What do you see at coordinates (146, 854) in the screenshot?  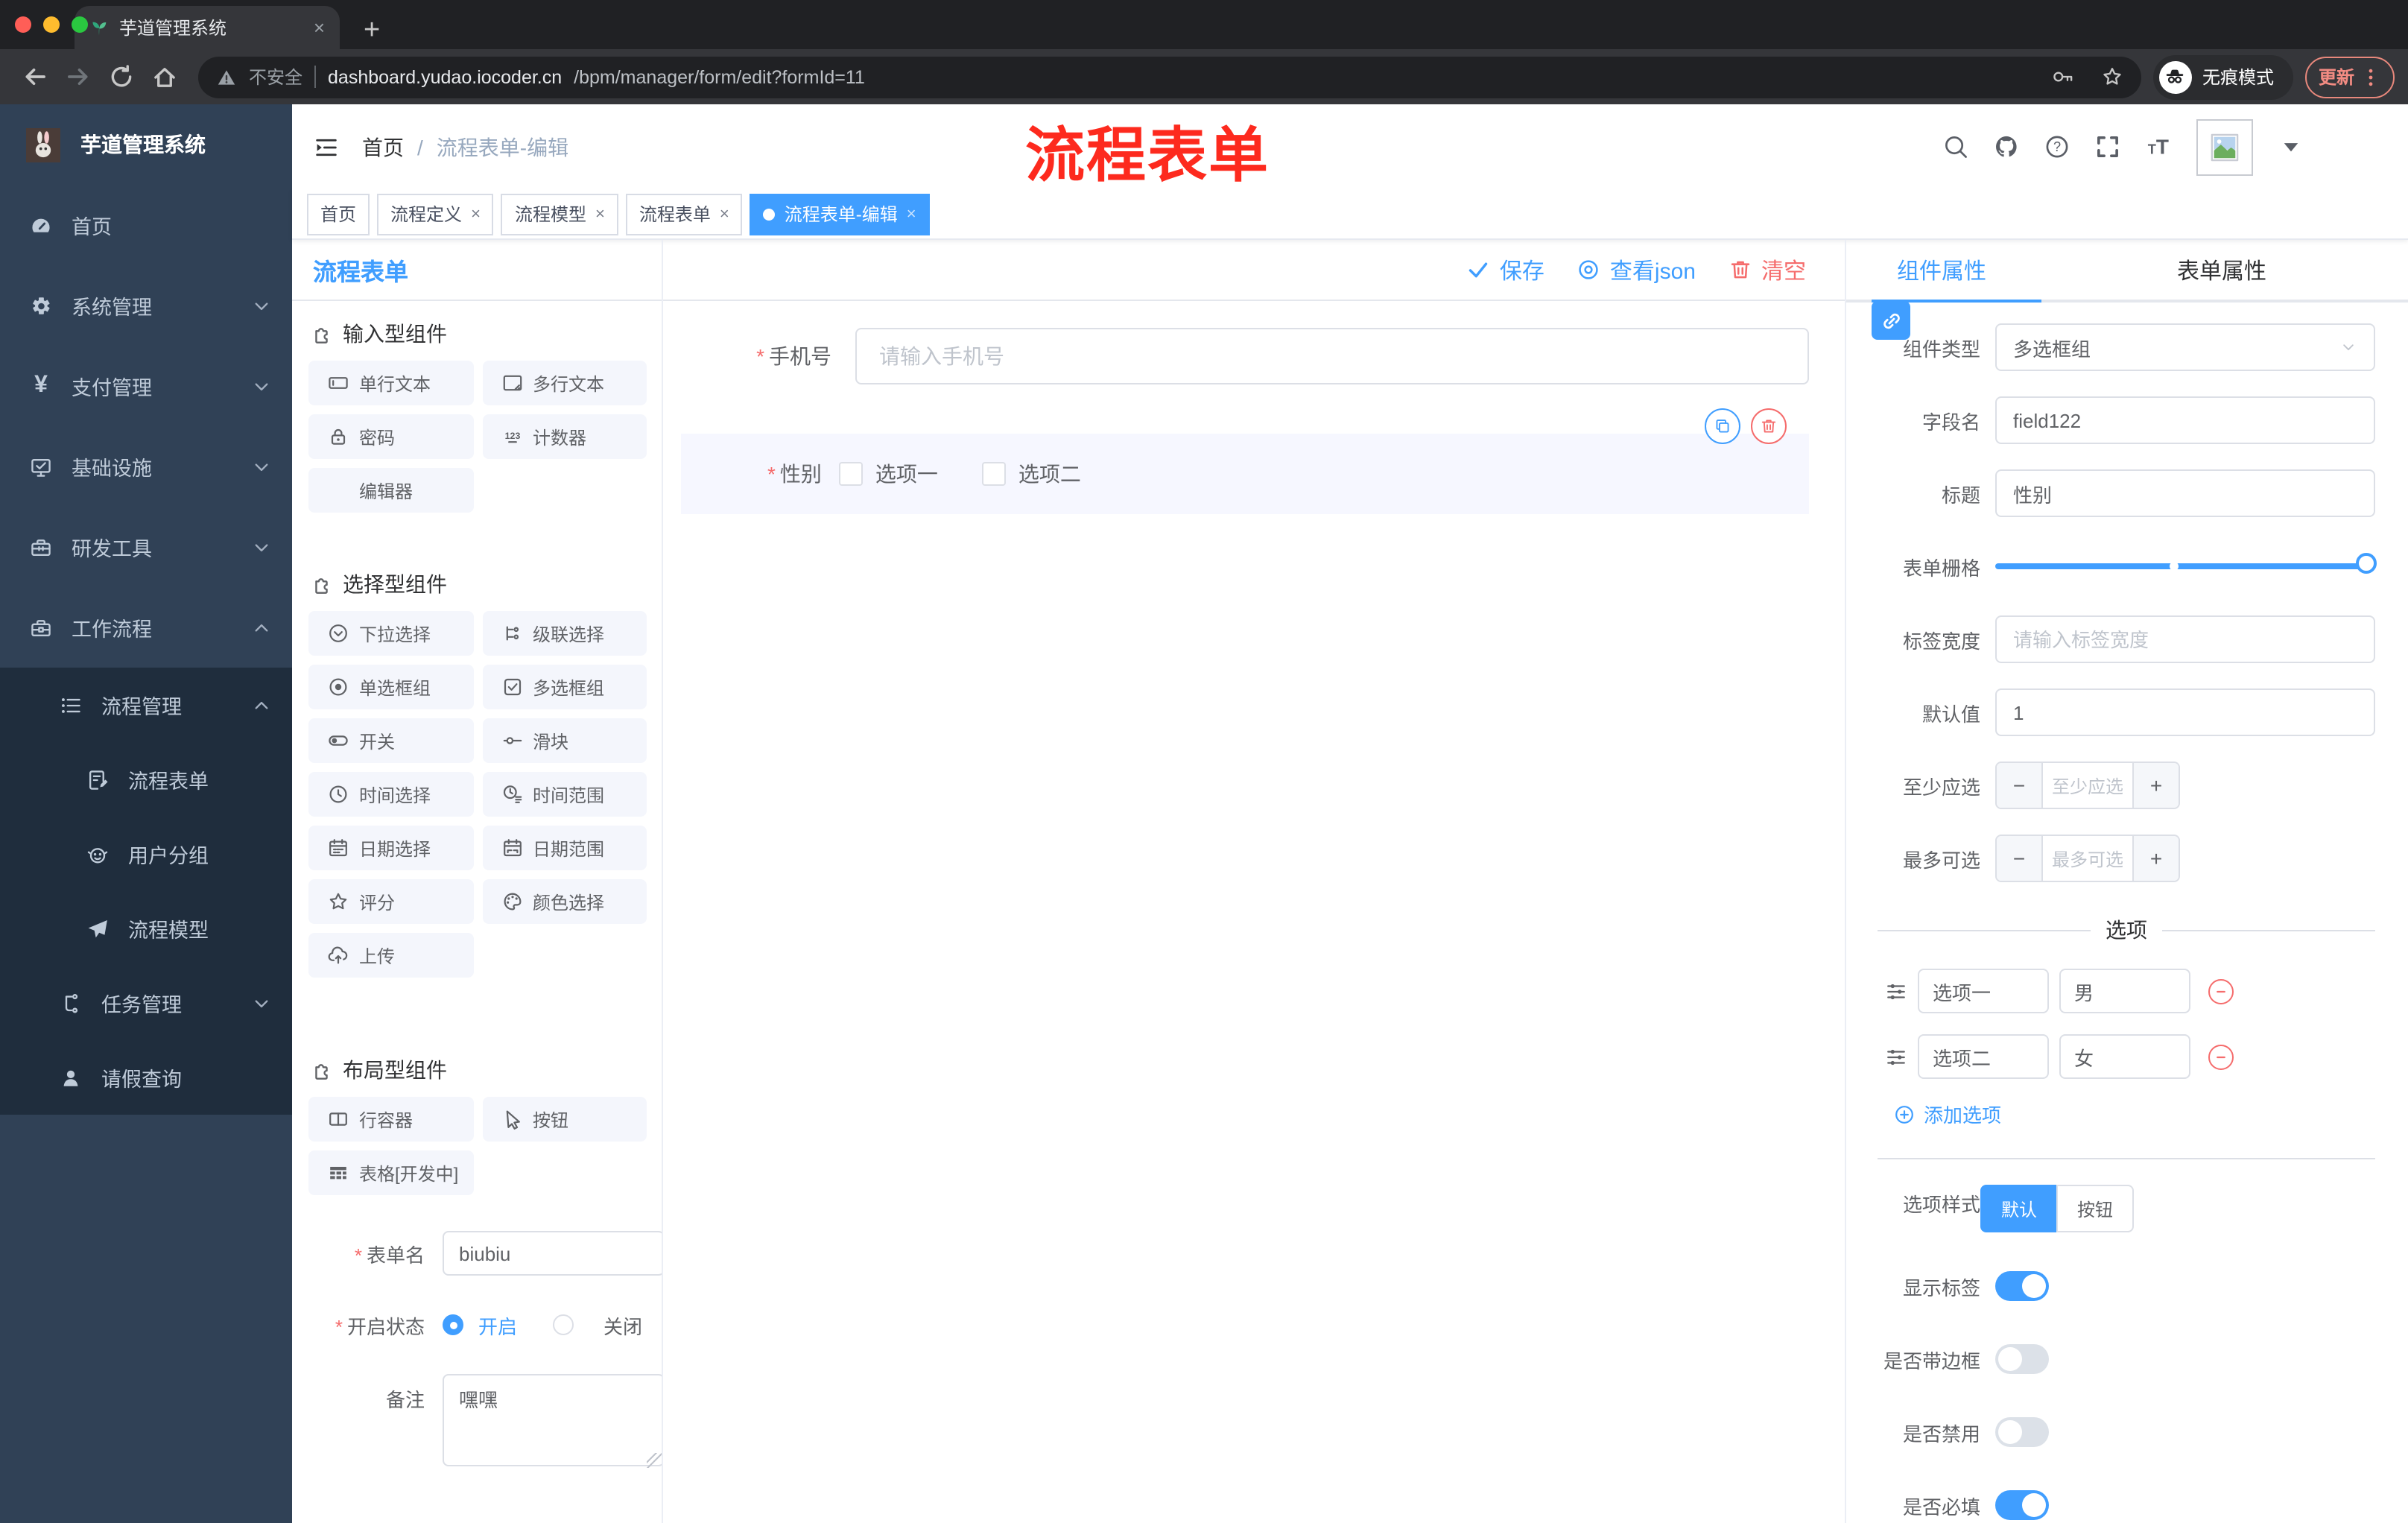 I see `sidebar-item-用户分组: 用户分组` at bounding box center [146, 854].